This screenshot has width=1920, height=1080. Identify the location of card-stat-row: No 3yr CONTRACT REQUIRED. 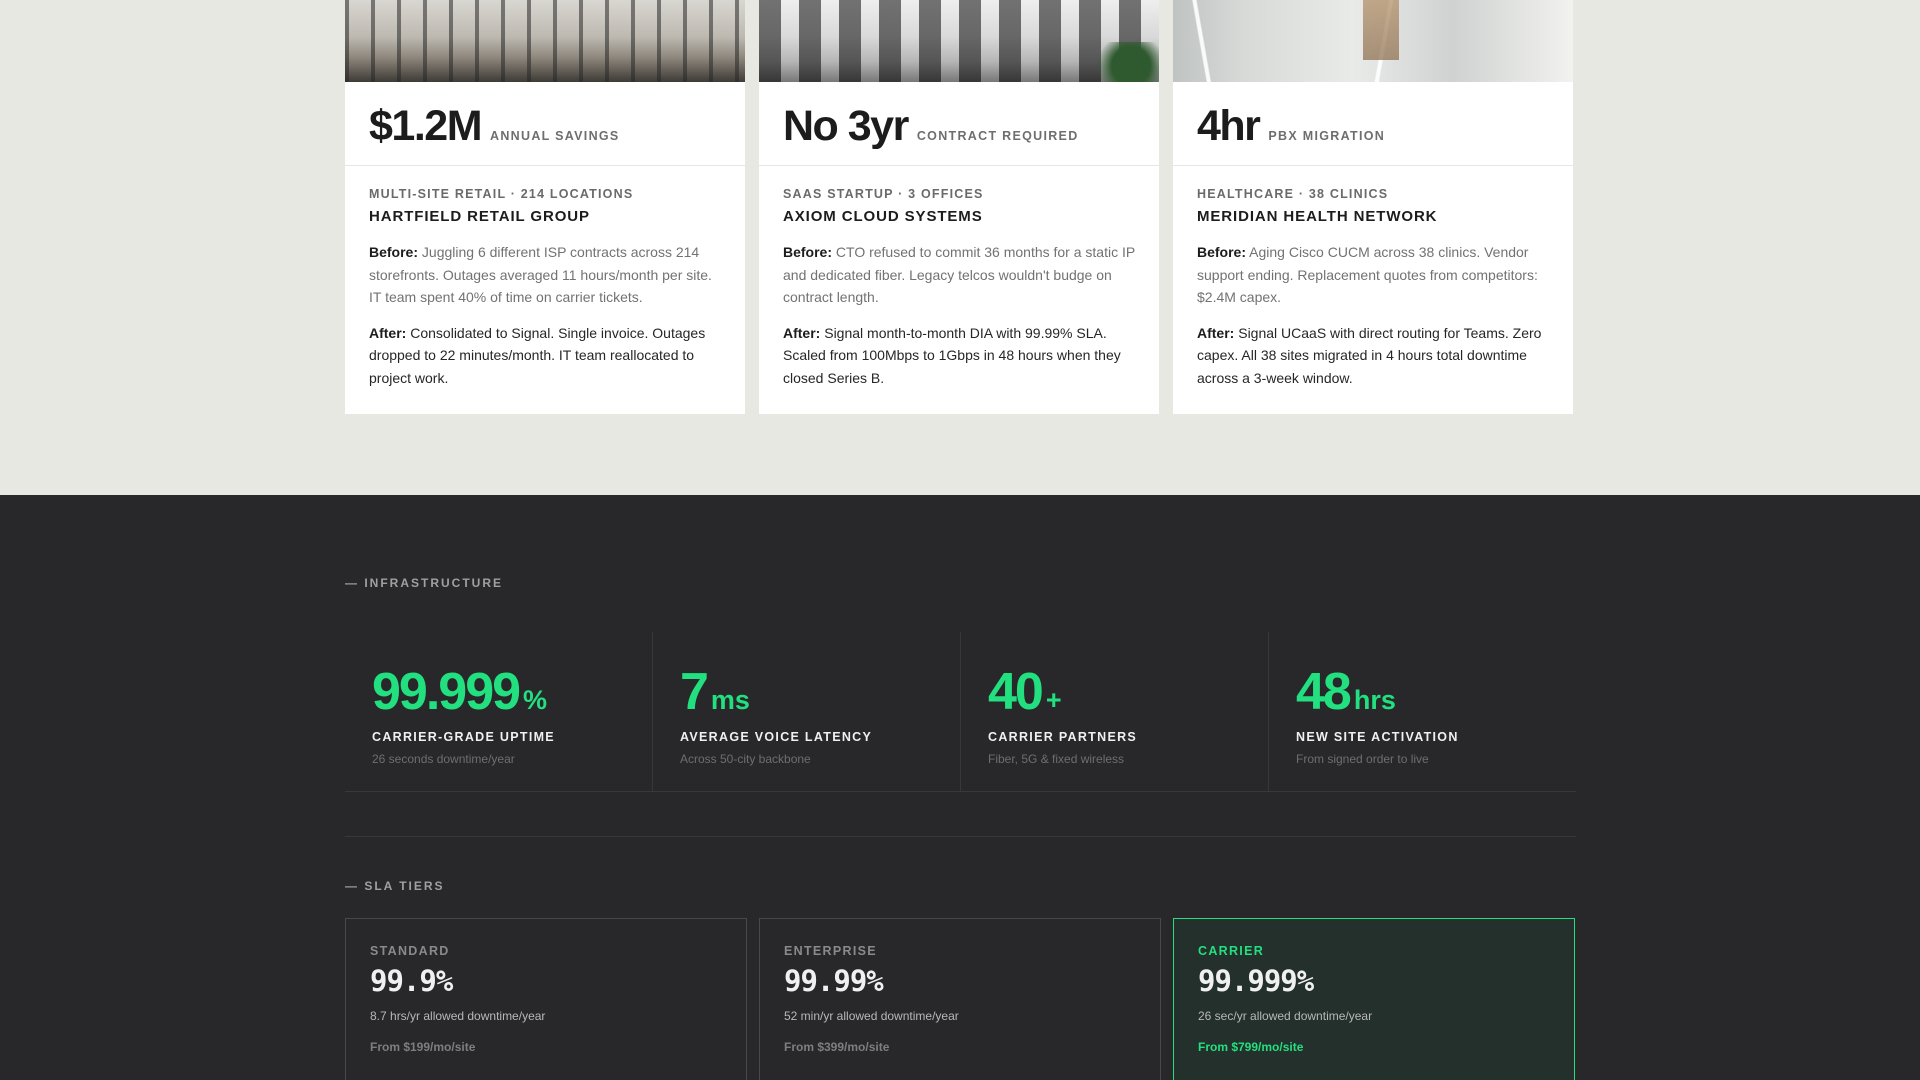
(959, 124).